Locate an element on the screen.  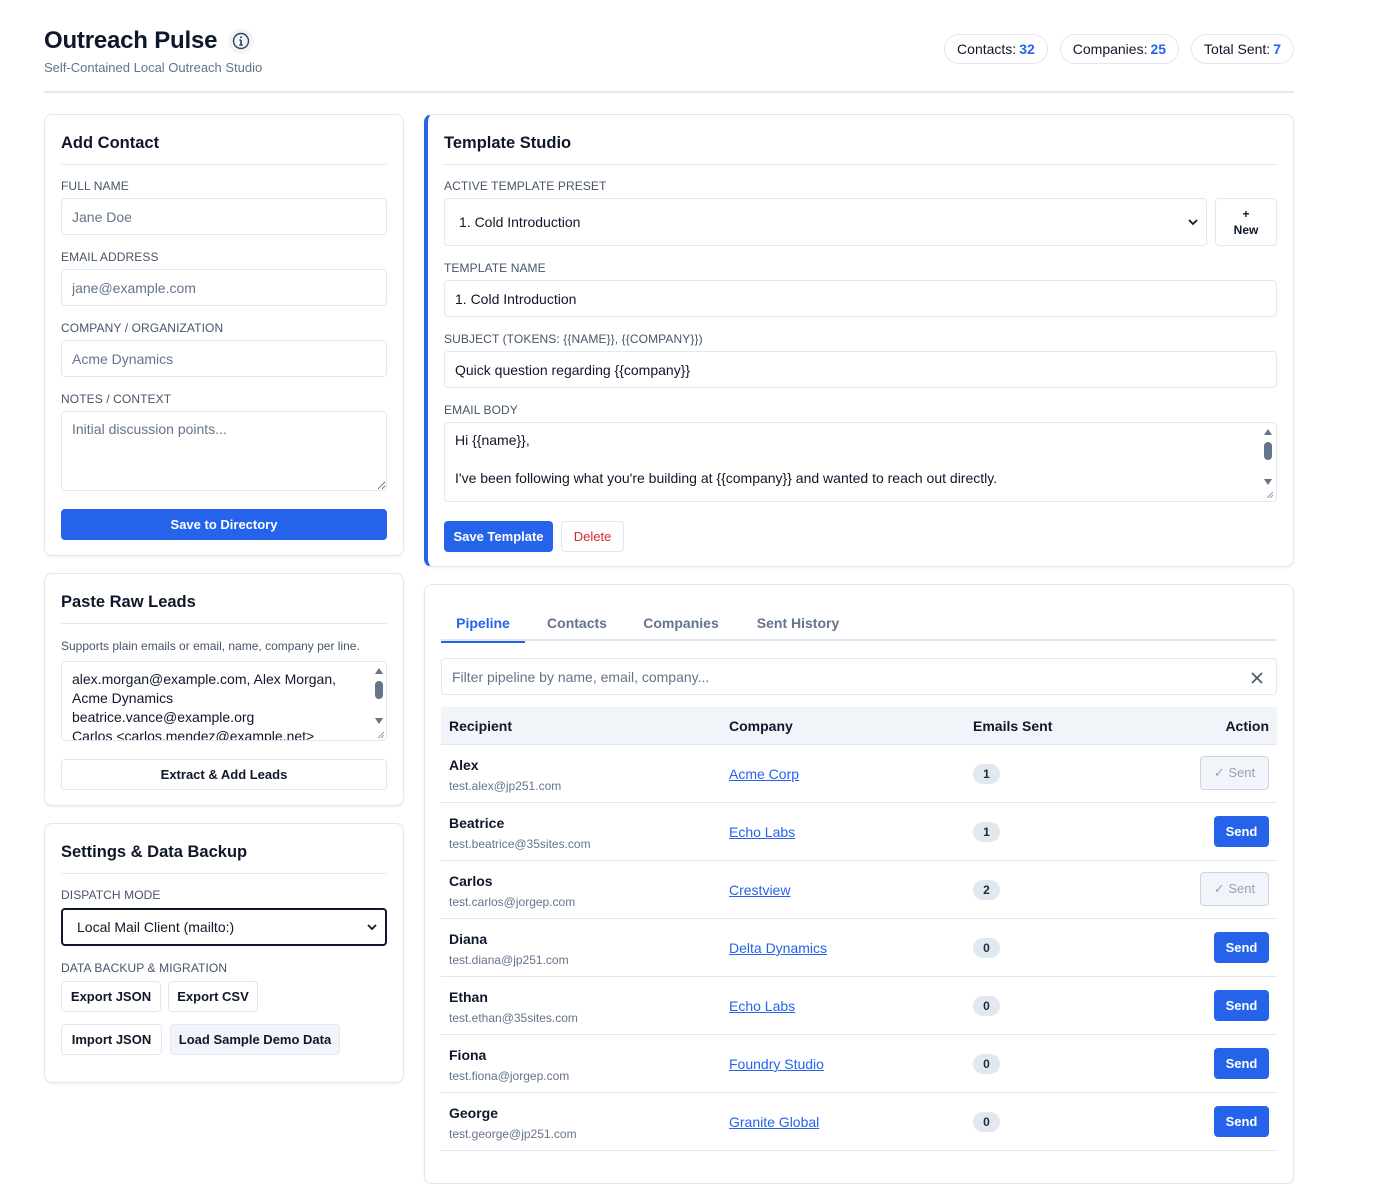
raw-leads-scrollbar is located at coordinates (379, 701).